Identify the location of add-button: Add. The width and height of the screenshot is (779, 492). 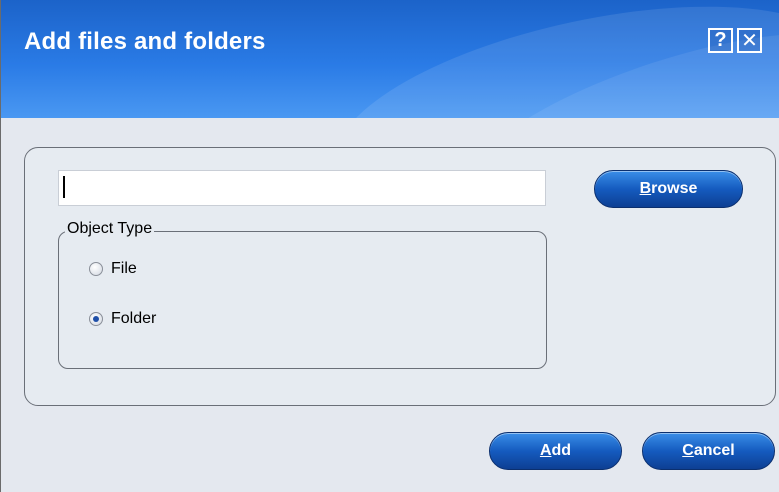
(555, 451).